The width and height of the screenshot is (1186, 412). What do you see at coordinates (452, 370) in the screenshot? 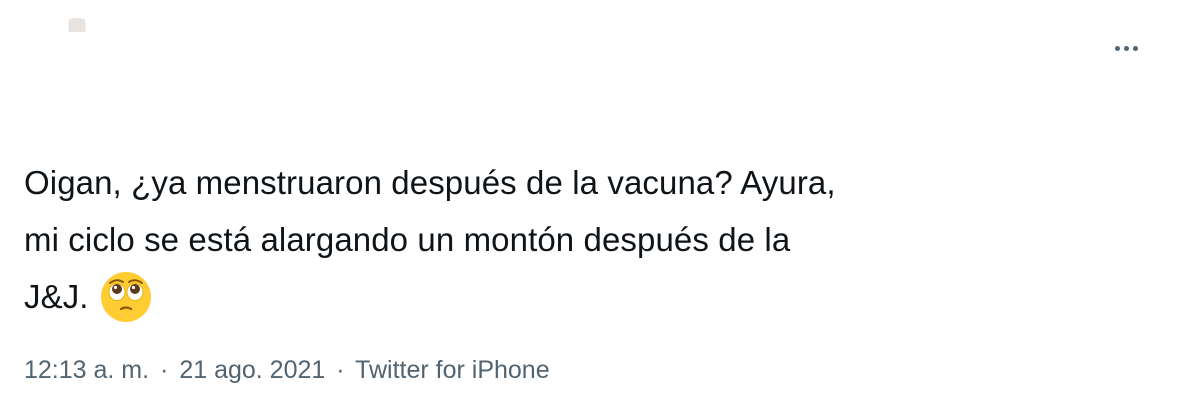
I see `tweet-source: Twitter for iPhone` at bounding box center [452, 370].